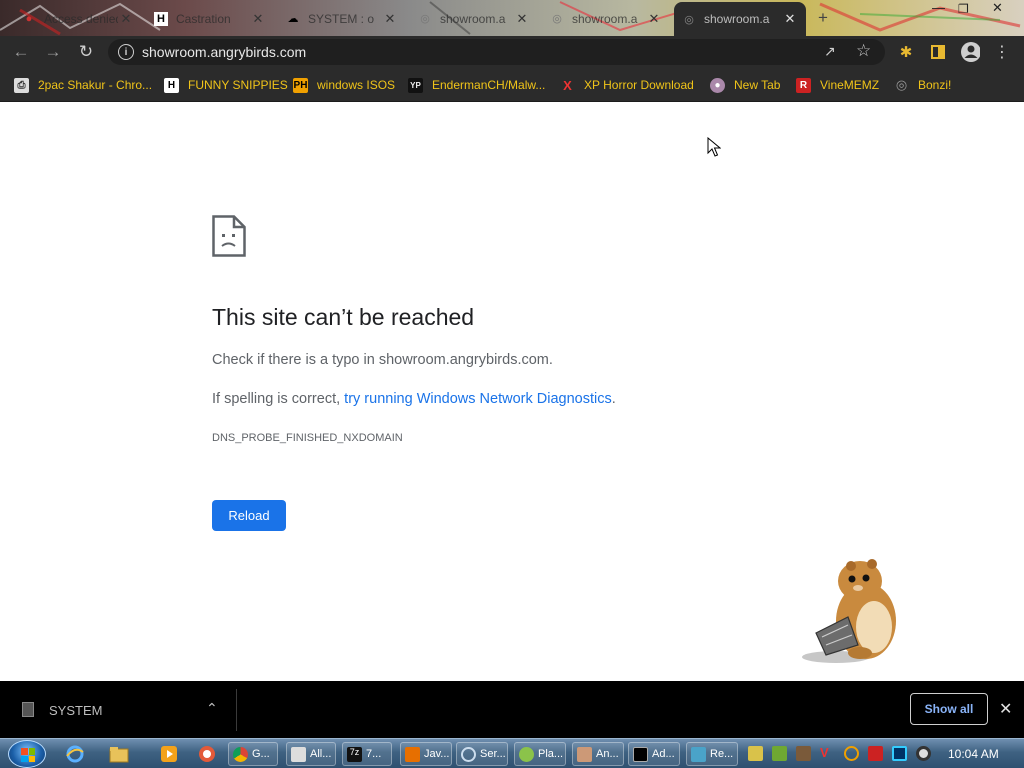 Image resolution: width=1024 pixels, height=768 pixels. Describe the element at coordinates (875, 753) in the screenshot. I see `flag-icon` at that location.